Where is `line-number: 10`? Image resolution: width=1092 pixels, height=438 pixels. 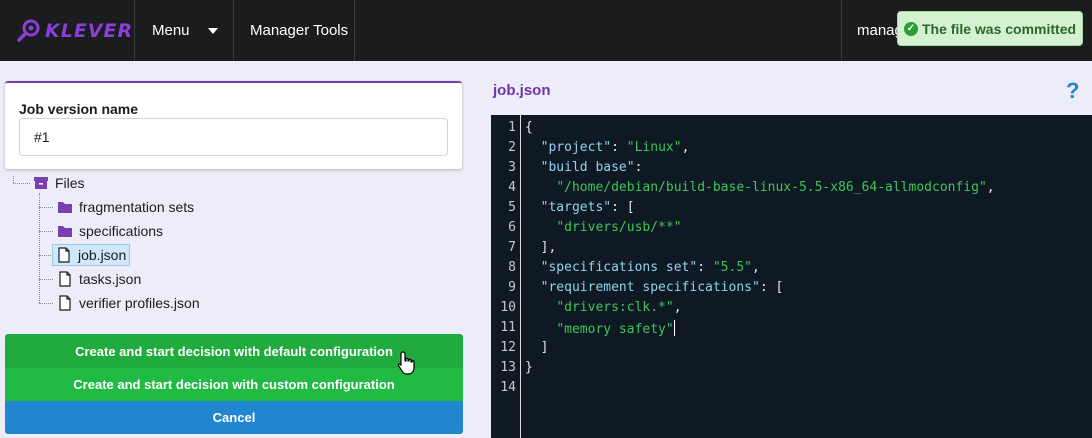 line-number: 10 is located at coordinates (508, 307).